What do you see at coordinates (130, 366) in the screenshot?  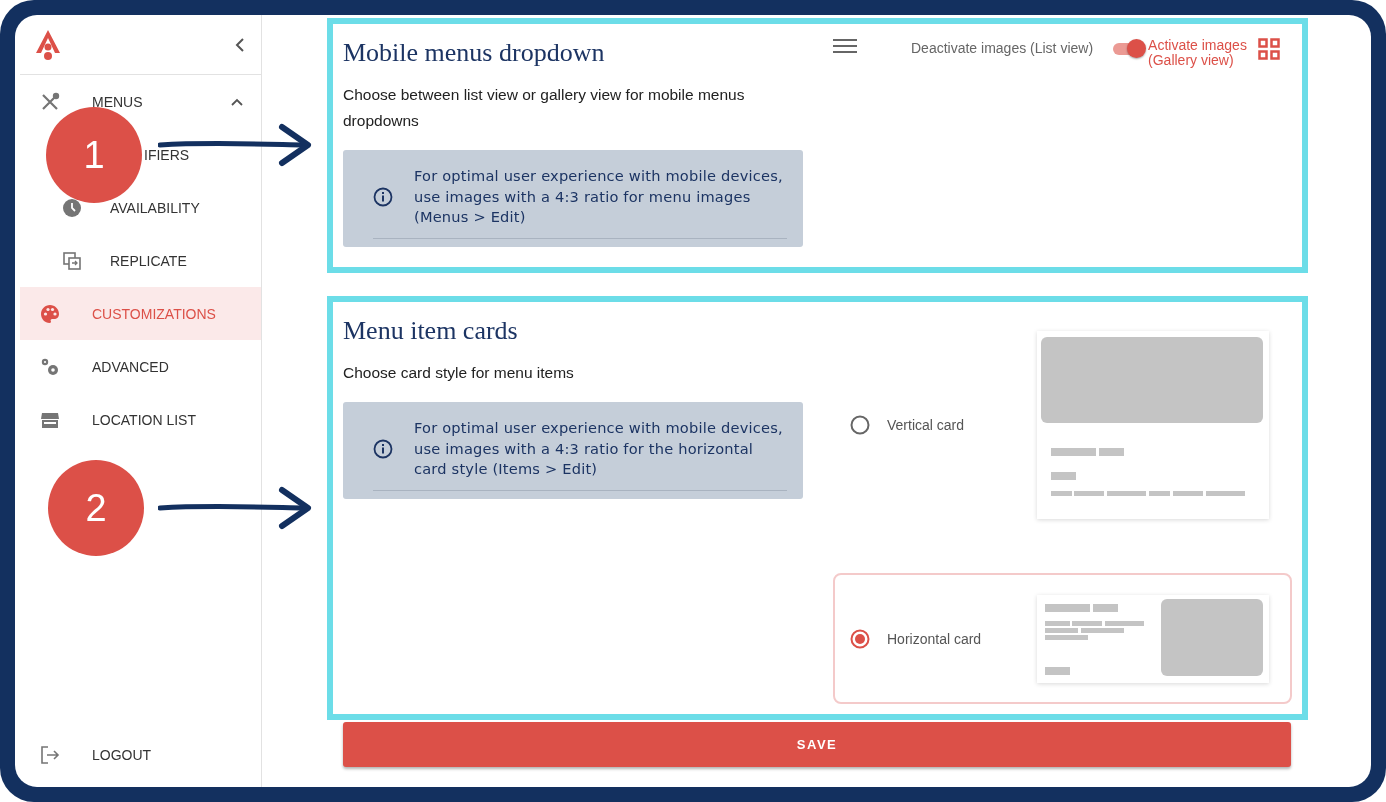 I see `sidebar-item: ADVANCED` at bounding box center [130, 366].